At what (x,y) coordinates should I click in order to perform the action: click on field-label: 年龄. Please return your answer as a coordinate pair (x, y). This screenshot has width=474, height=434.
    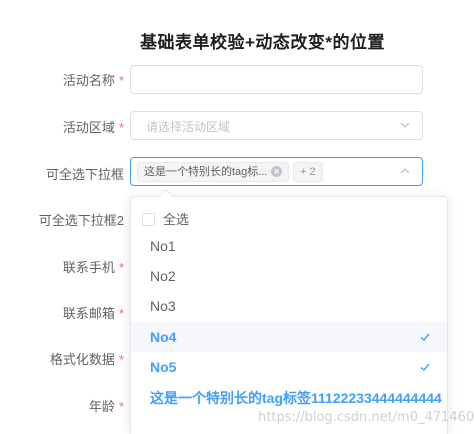
    Looking at the image, I should click on (101, 406).